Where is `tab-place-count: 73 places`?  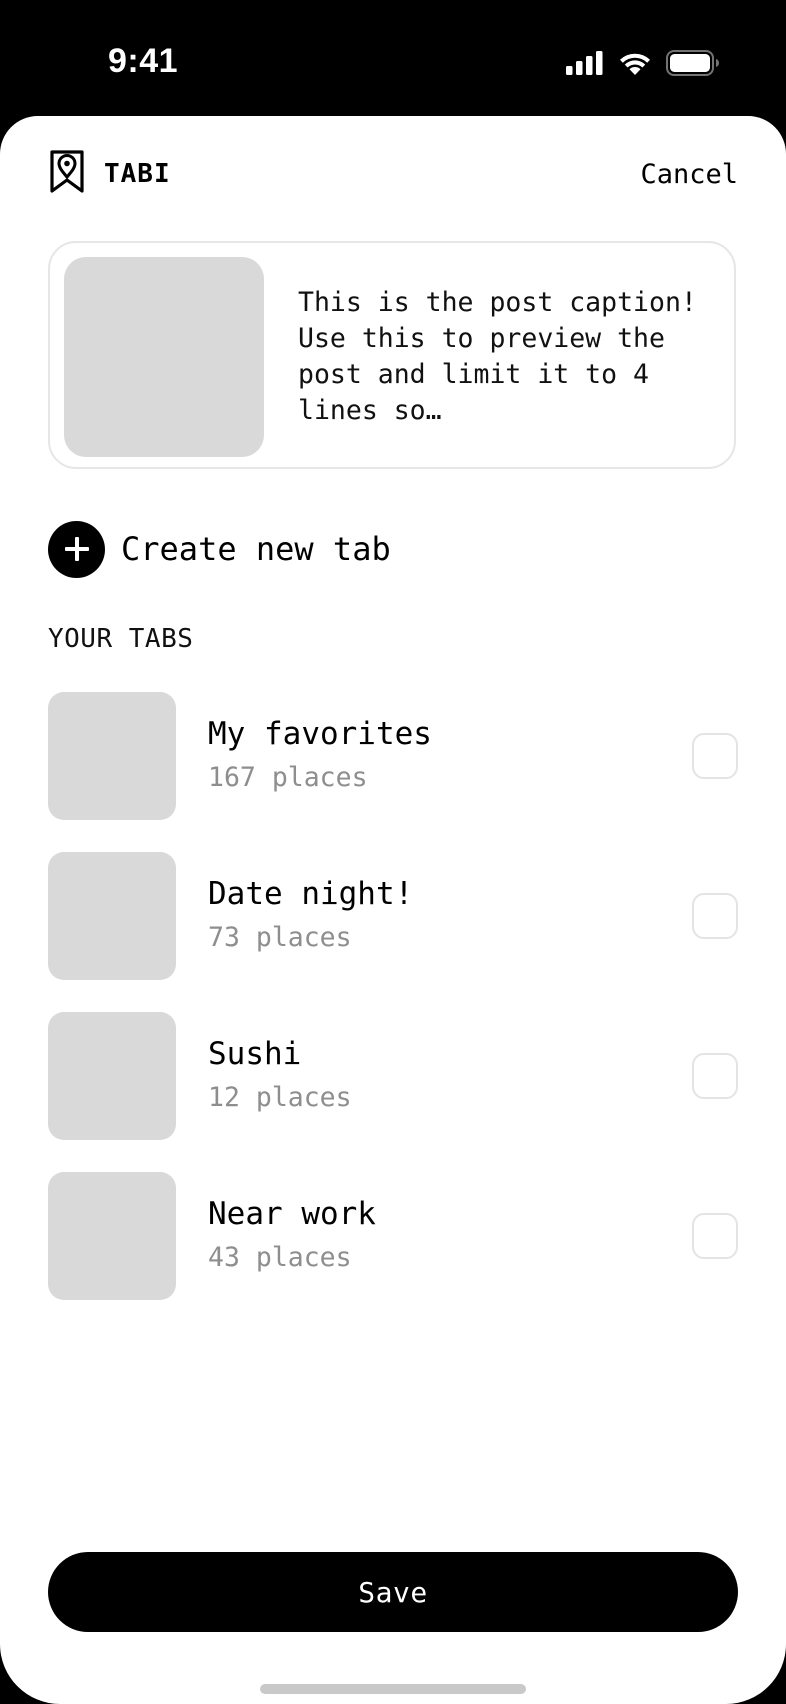 tab-place-count: 73 places is located at coordinates (280, 937).